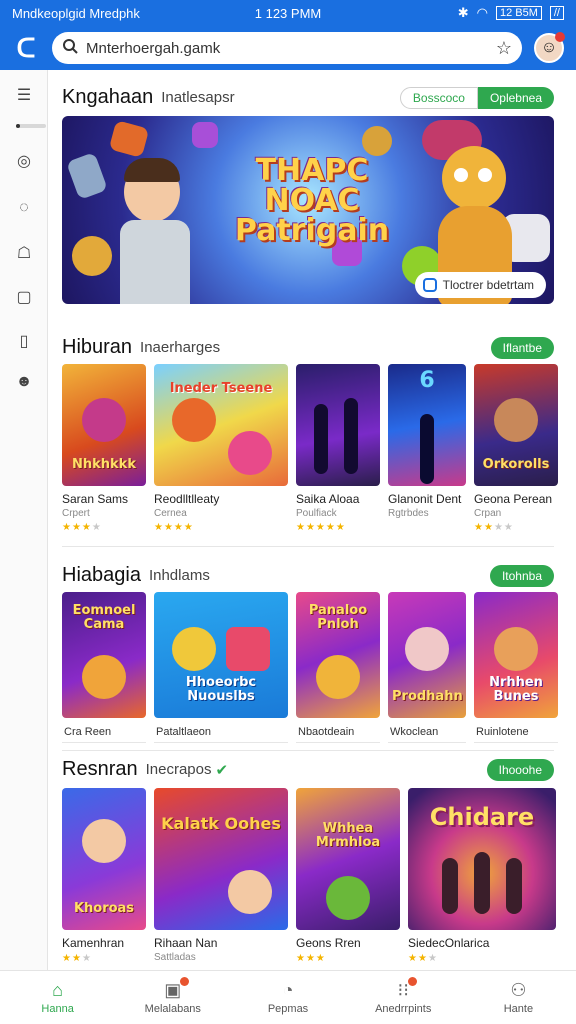  What do you see at coordinates (427, 655) in the screenshot?
I see `game-thumbnail: Prodhahn` at bounding box center [427, 655].